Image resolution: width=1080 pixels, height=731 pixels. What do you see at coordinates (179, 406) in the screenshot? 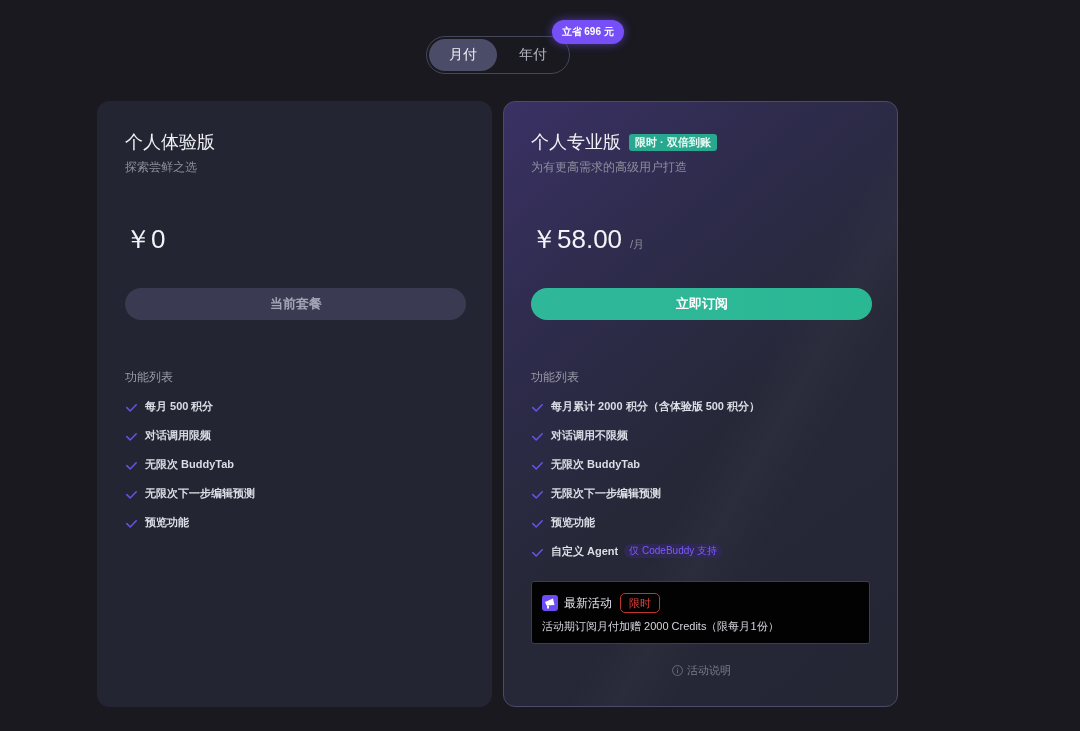
I see `feature-text: 每月 500 积分` at bounding box center [179, 406].